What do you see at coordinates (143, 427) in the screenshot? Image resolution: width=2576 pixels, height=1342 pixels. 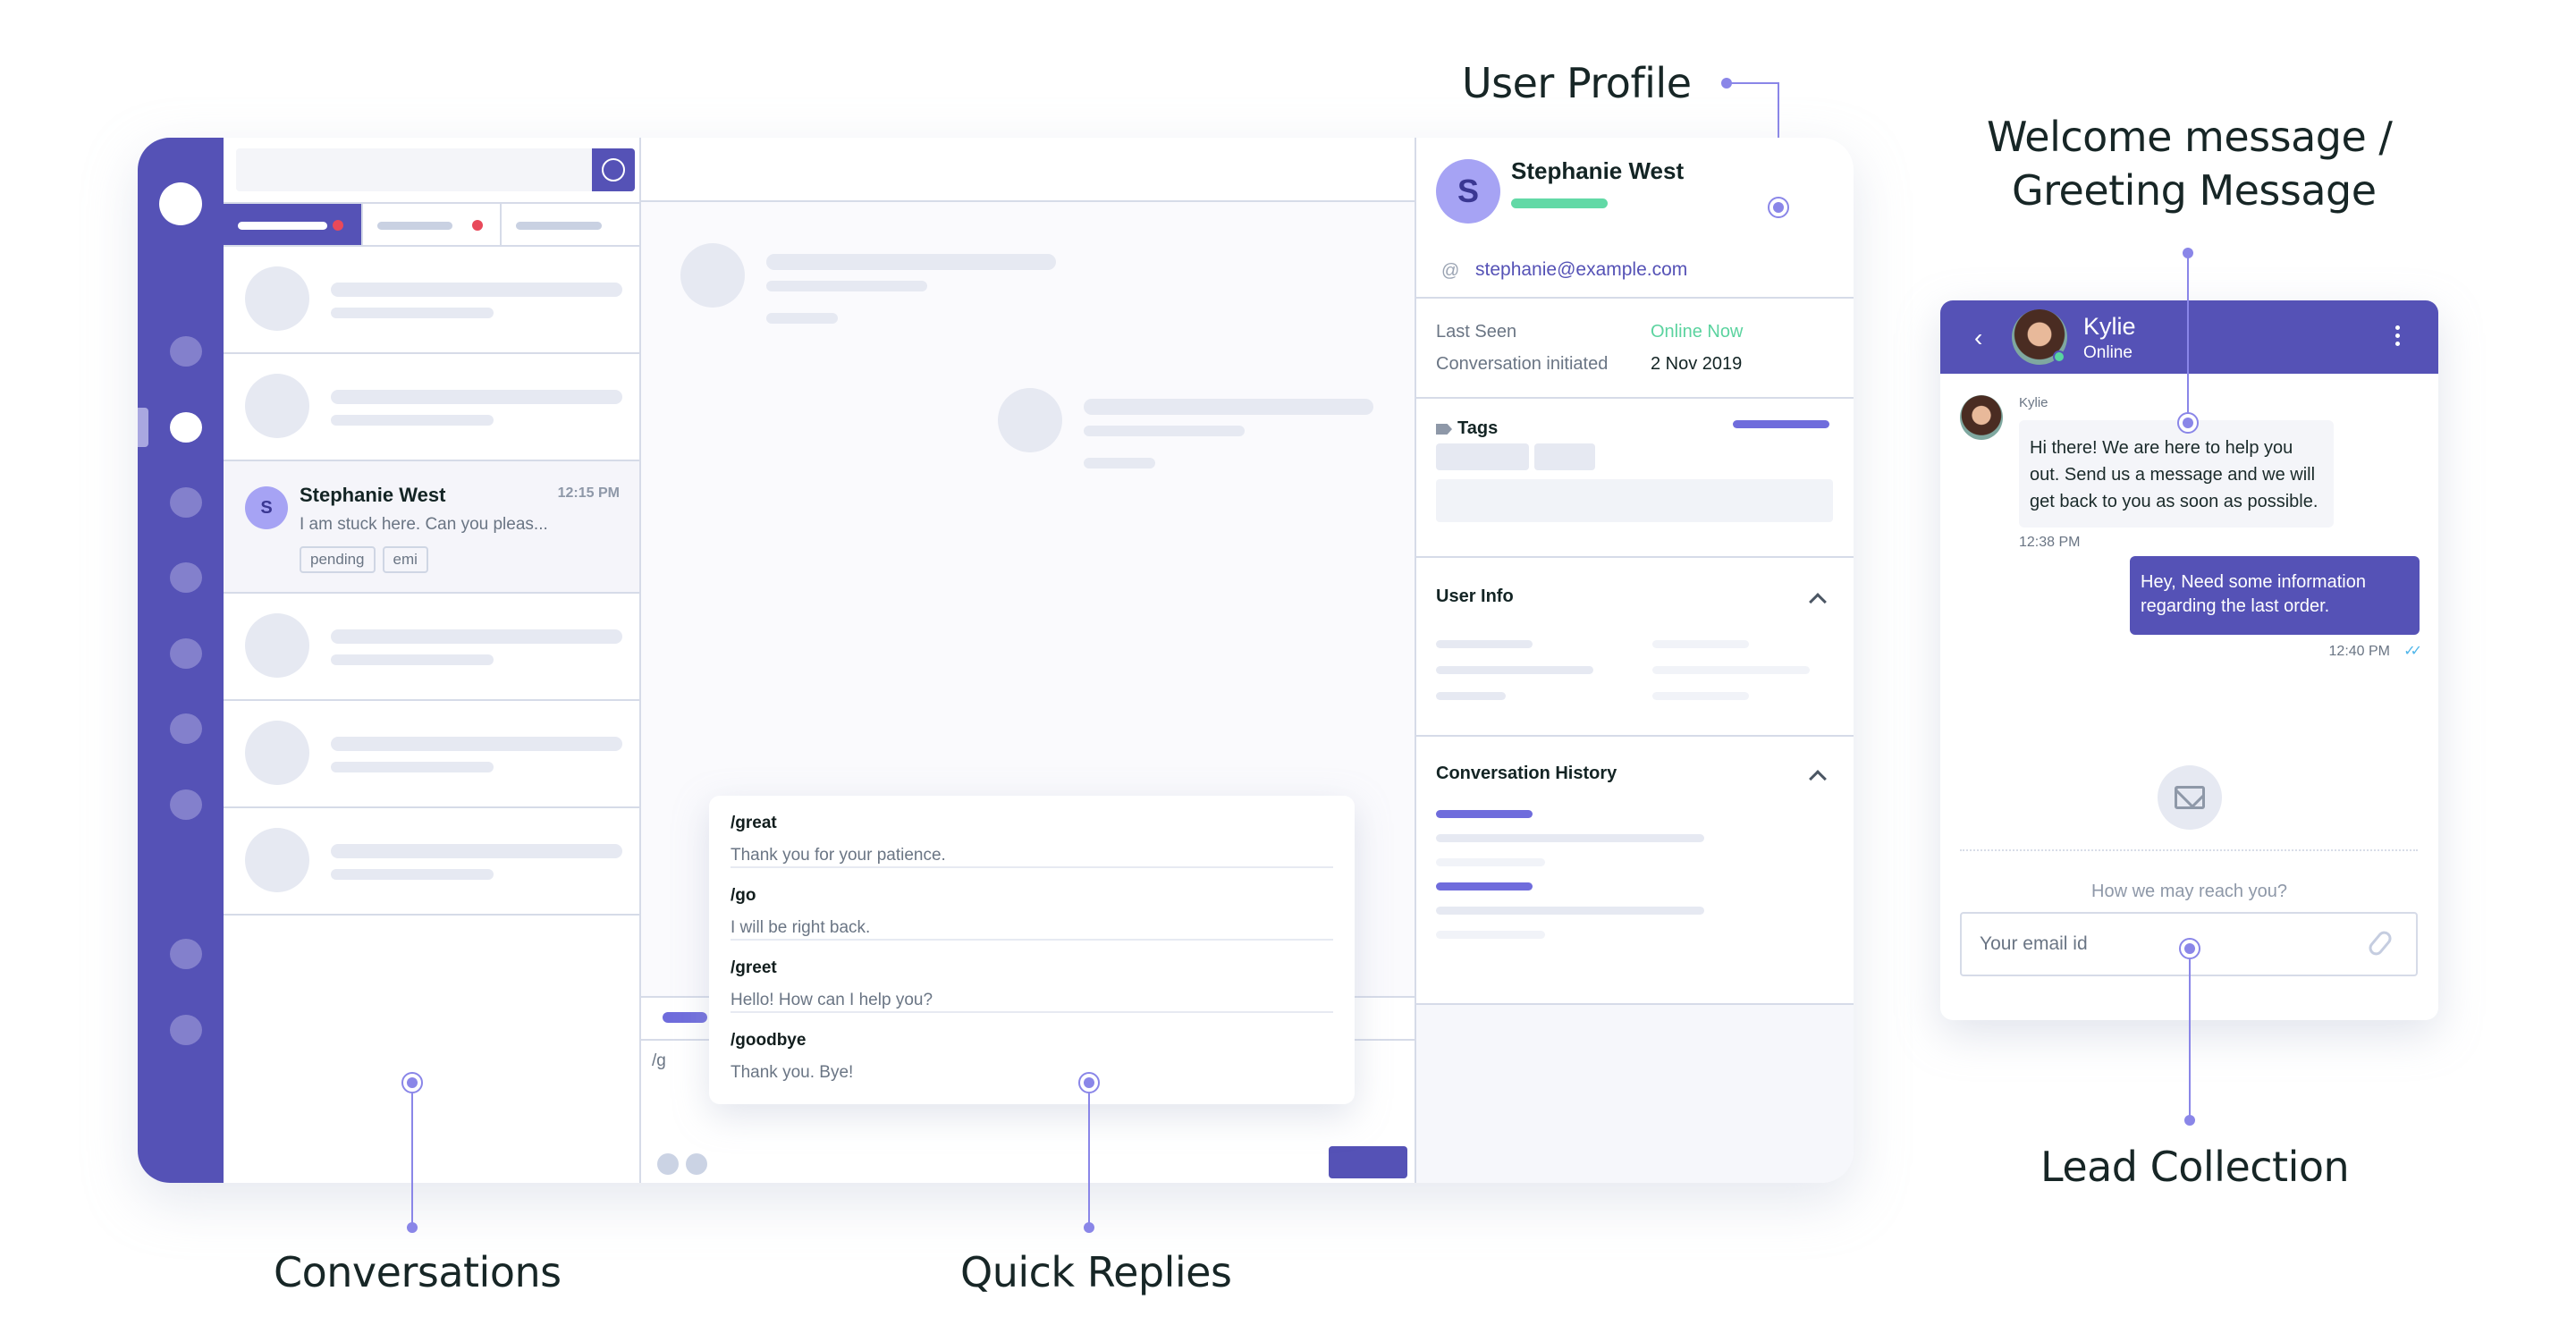 I see `active-nav-indicator` at bounding box center [143, 427].